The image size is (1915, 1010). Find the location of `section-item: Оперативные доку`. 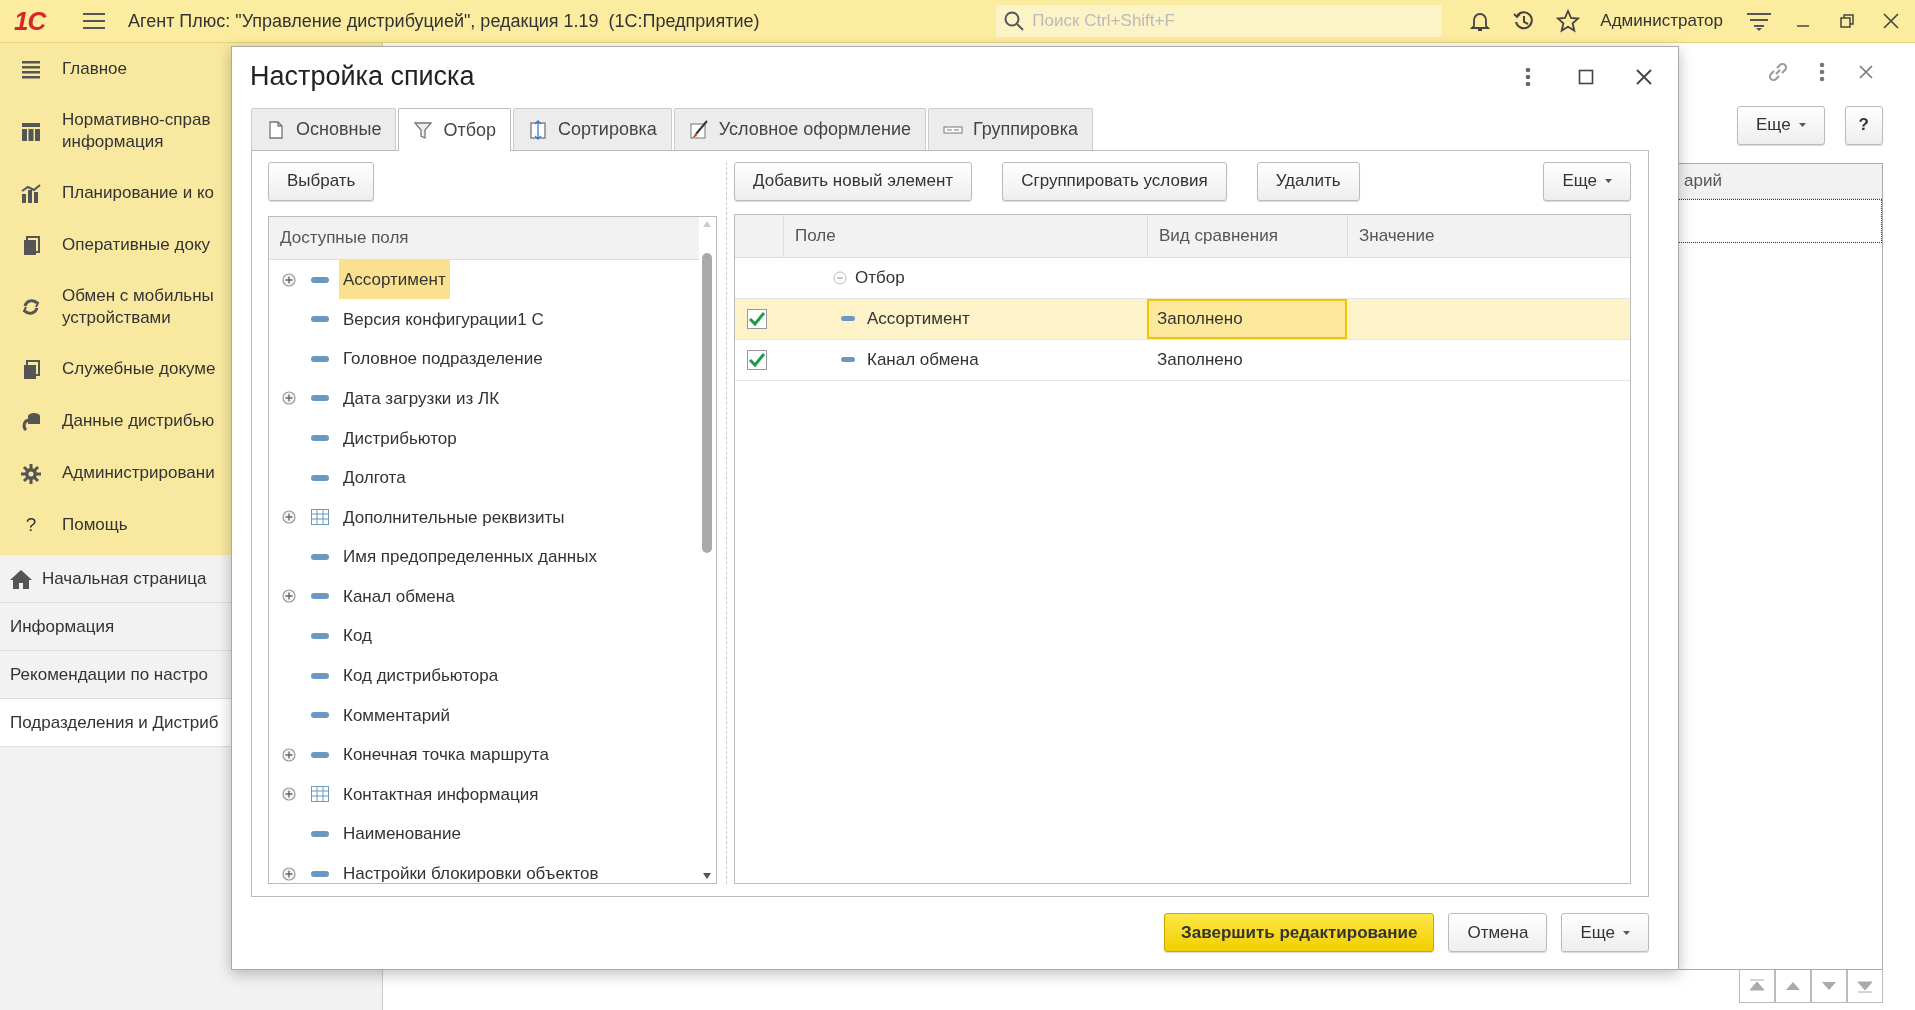

section-item: Оперативные доку is located at coordinates (136, 245).